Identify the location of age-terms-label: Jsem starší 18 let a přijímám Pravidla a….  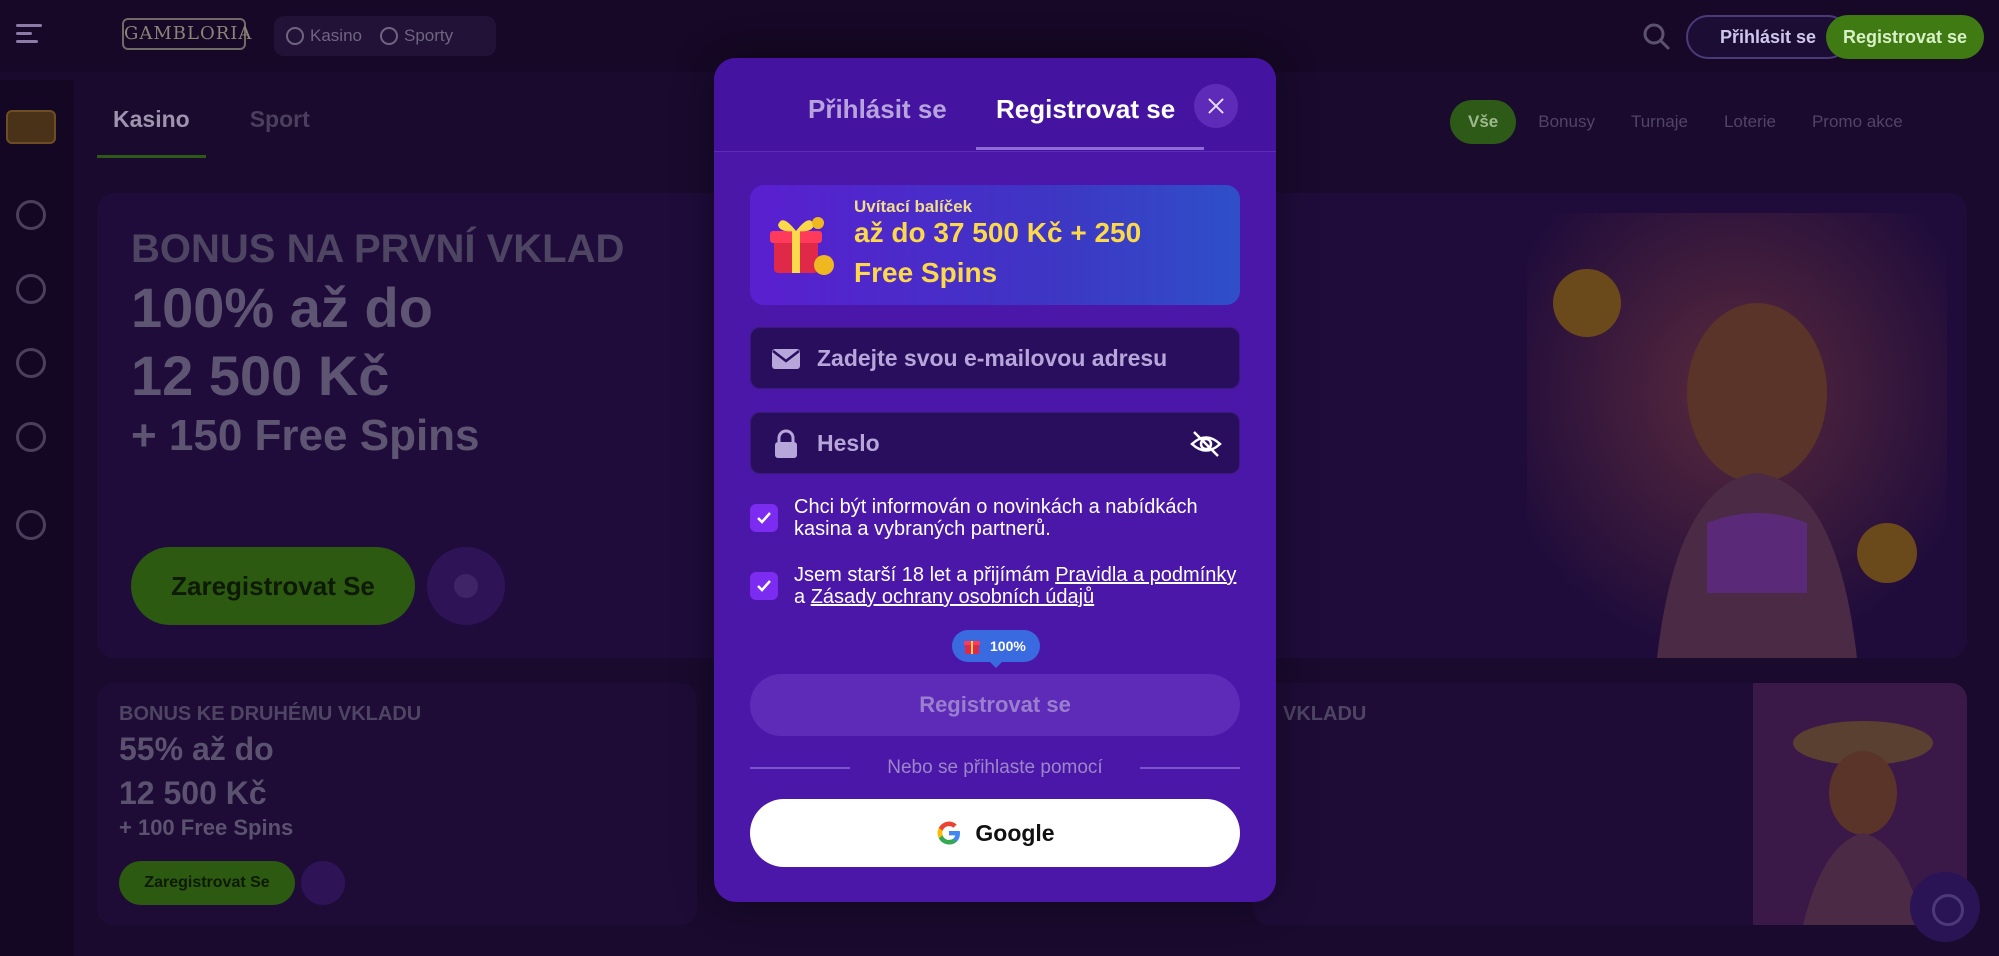
(1019, 586).